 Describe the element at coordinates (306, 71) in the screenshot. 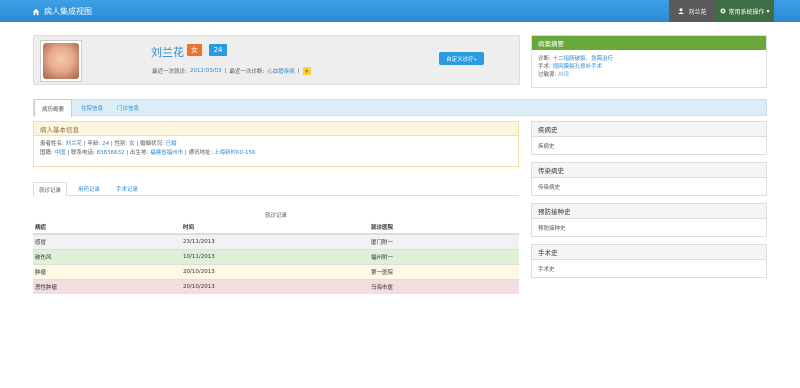

I see `star-icon: ★` at that location.